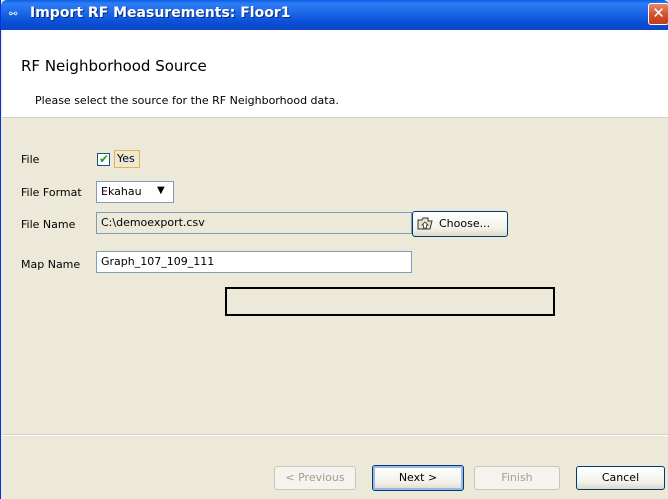 This screenshot has width=668, height=499. Describe the element at coordinates (335, 435) in the screenshot. I see `footer-divider-highlight` at that location.